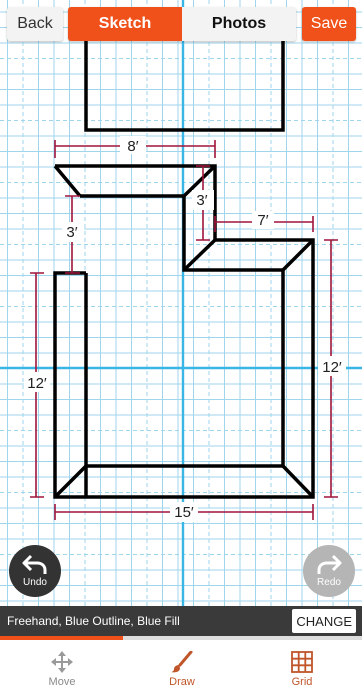 This screenshot has height=698, width=362. I want to click on draw-tool-label: Draw, so click(182, 681).